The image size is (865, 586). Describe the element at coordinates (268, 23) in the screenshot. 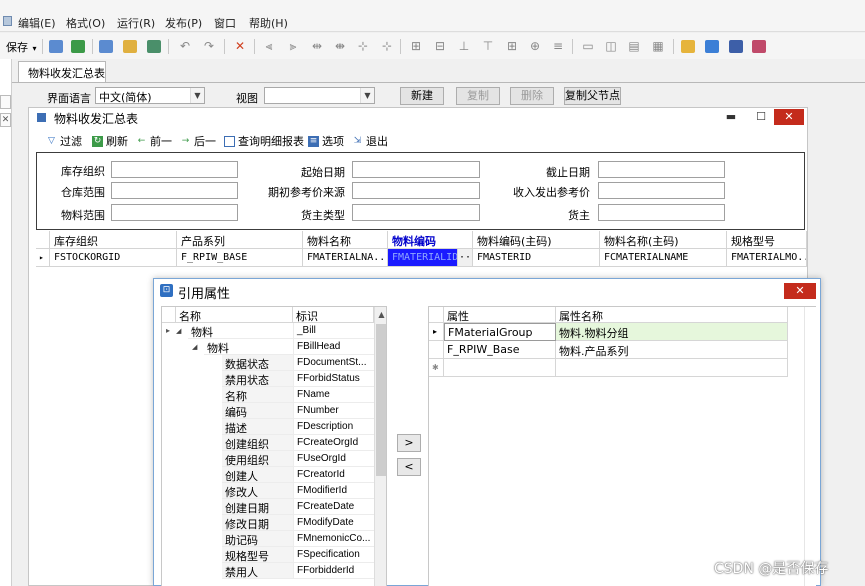

I see `menu-help: 帮助(H)` at that location.